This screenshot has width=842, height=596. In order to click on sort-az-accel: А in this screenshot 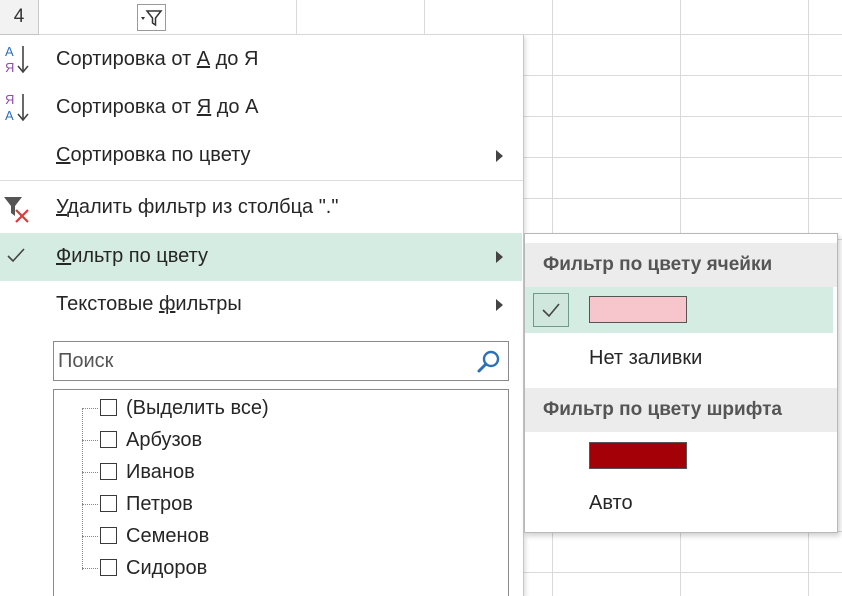, I will do `click(203, 59)`.